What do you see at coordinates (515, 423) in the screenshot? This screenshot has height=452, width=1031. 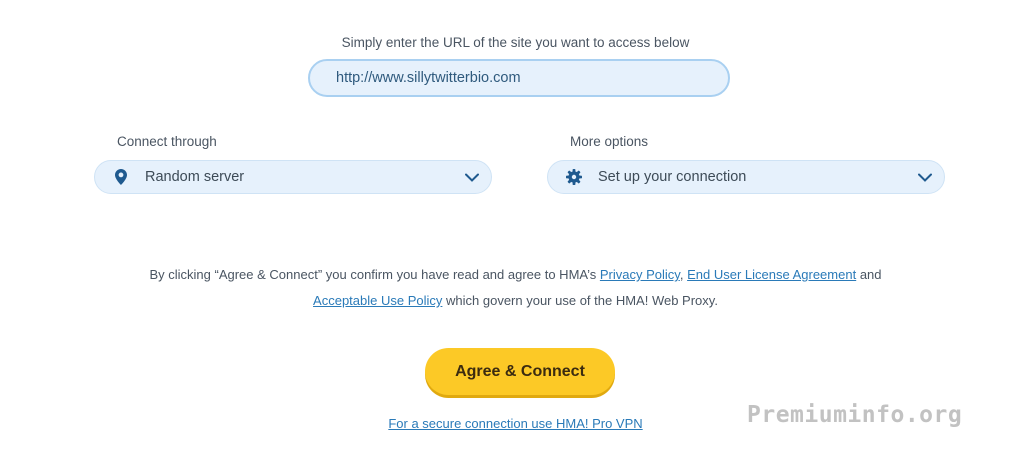 I see `hma-pro-vpn-link: For a secure connection use HMA! Pro VPN` at bounding box center [515, 423].